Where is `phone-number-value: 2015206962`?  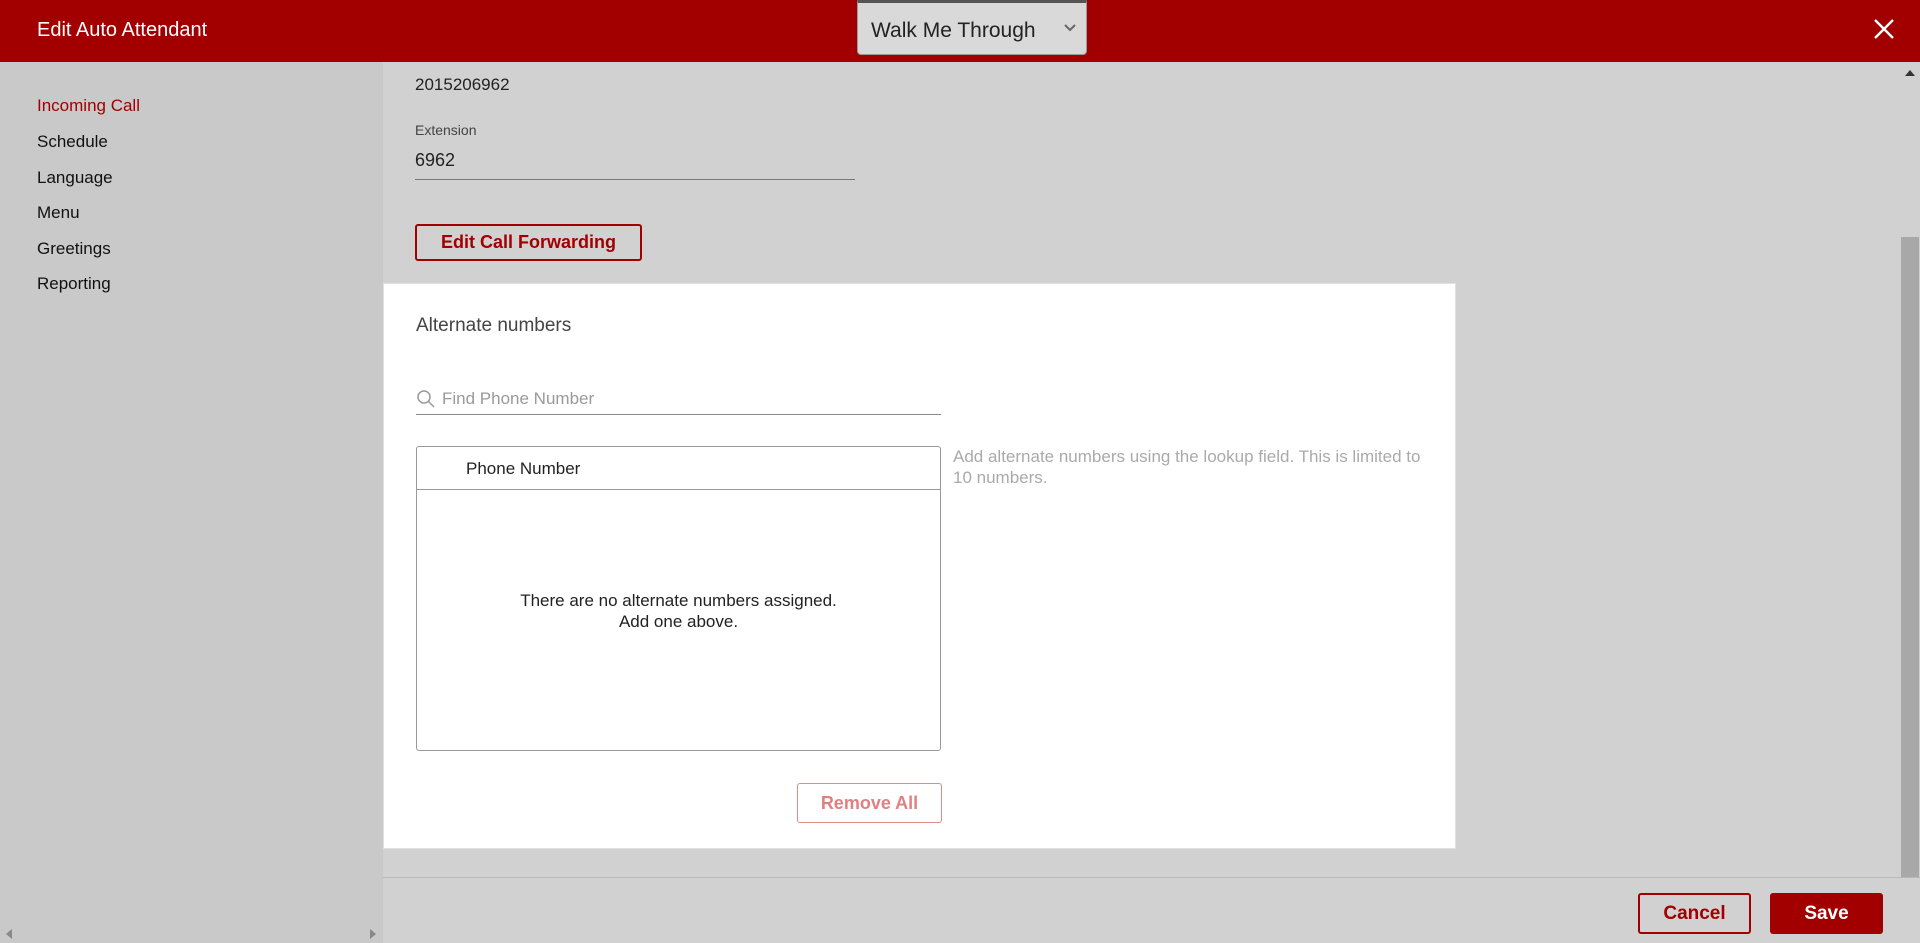
phone-number-value: 2015206962 is located at coordinates (462, 84).